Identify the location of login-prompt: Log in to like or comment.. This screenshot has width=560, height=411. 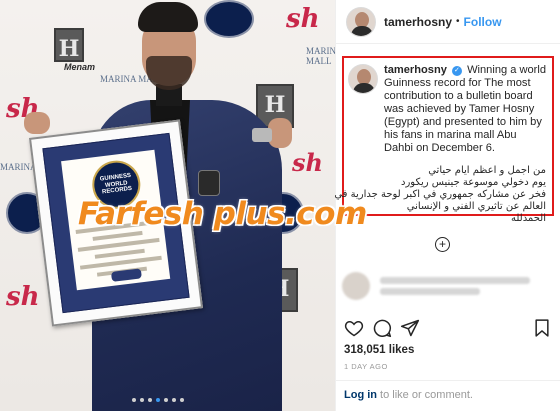
(448, 395).